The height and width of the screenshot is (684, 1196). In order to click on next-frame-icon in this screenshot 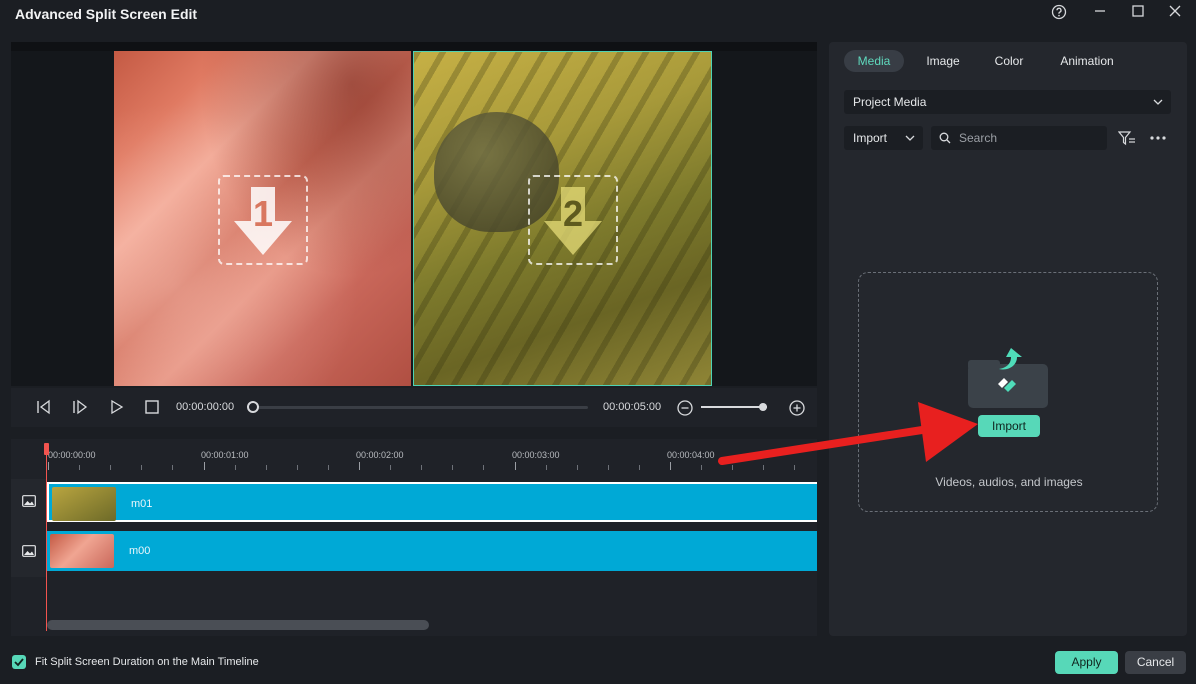, I will do `click(80, 407)`.